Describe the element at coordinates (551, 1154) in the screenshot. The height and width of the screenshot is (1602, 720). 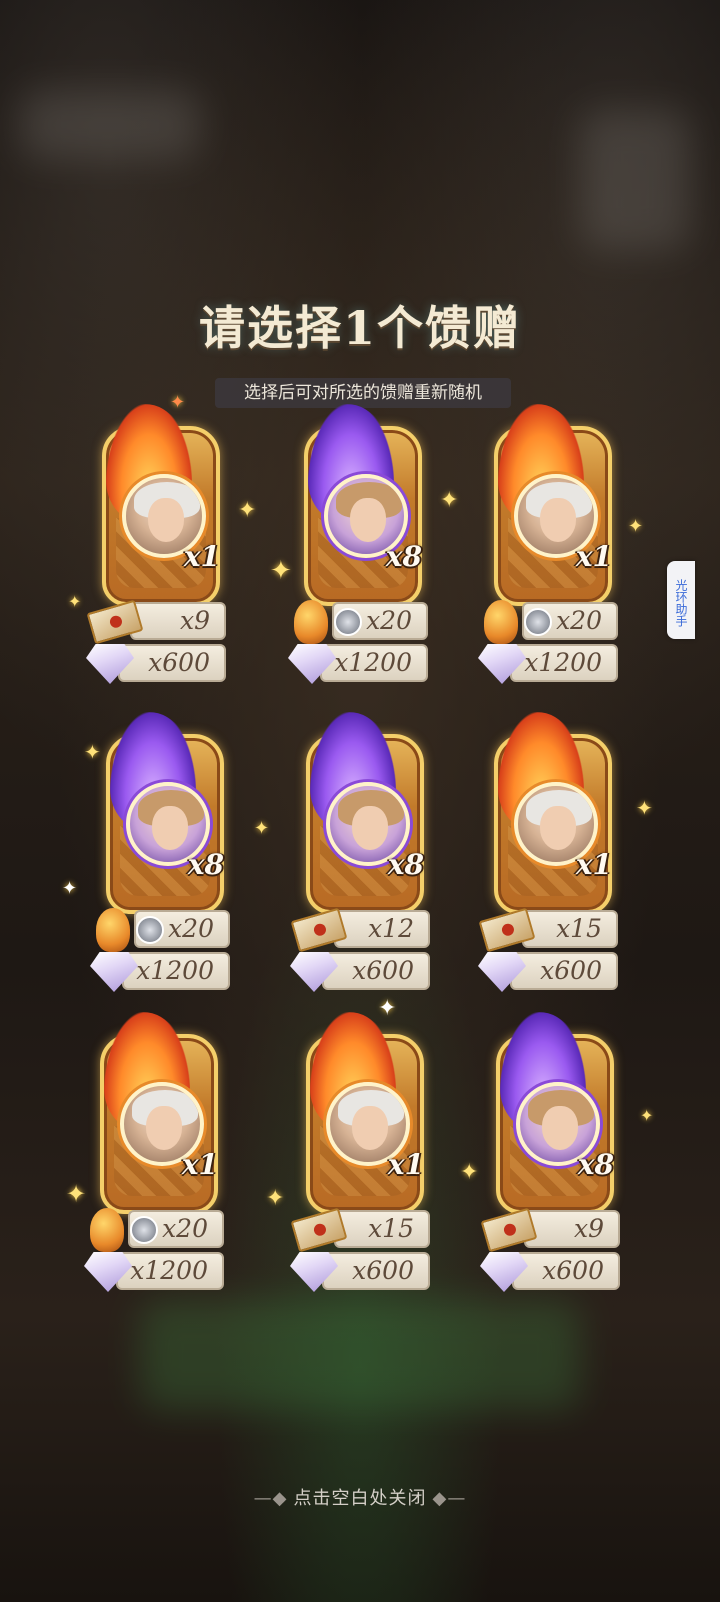
I see `gift-card: x8 x9 x600` at that location.